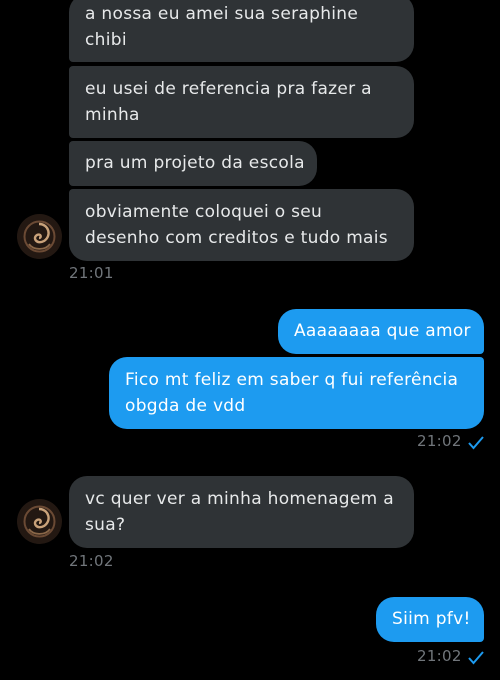 Image resolution: width=500 pixels, height=680 pixels. Describe the element at coordinates (105, 525) in the screenshot. I see `message-text: sua?` at that location.